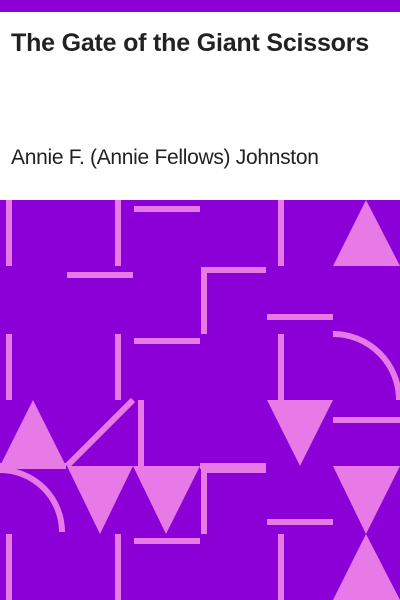  Describe the element at coordinates (200, 6) in the screenshot. I see `cover-top-stripe` at that location.